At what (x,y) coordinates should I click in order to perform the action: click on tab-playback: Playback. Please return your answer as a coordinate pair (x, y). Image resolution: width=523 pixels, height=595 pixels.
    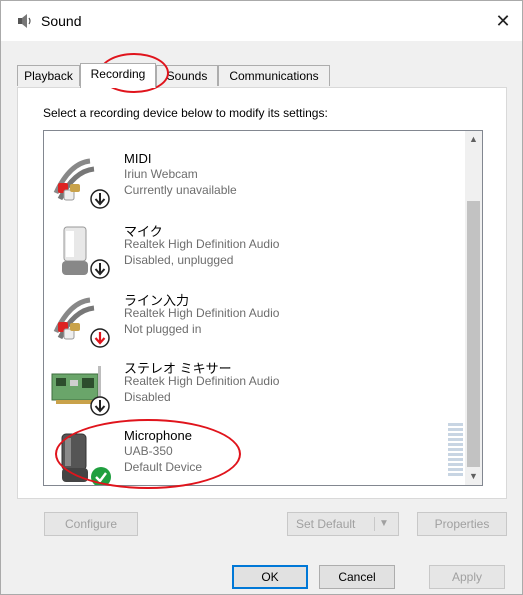
    Looking at the image, I should click on (48, 75).